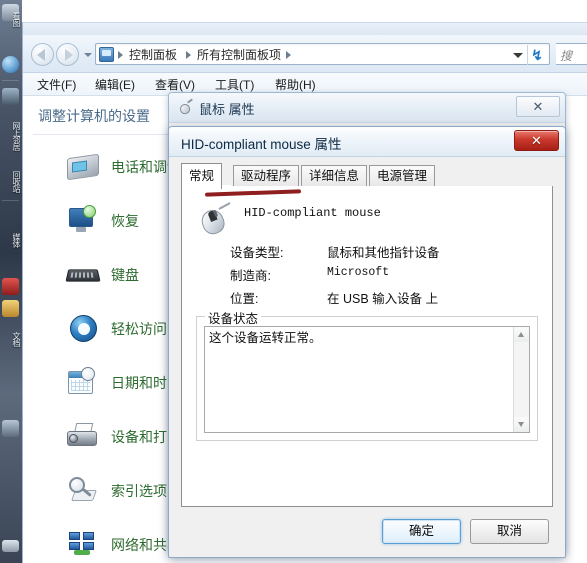 The width and height of the screenshot is (587, 563). Describe the element at coordinates (84, 220) in the screenshot. I see `recovery-icon` at that location.